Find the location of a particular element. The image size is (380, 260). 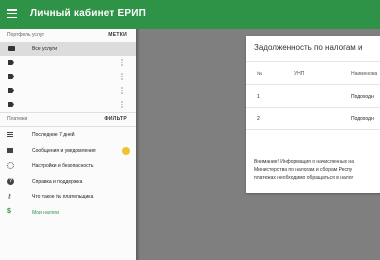

mail-icon is located at coordinates (10, 150).